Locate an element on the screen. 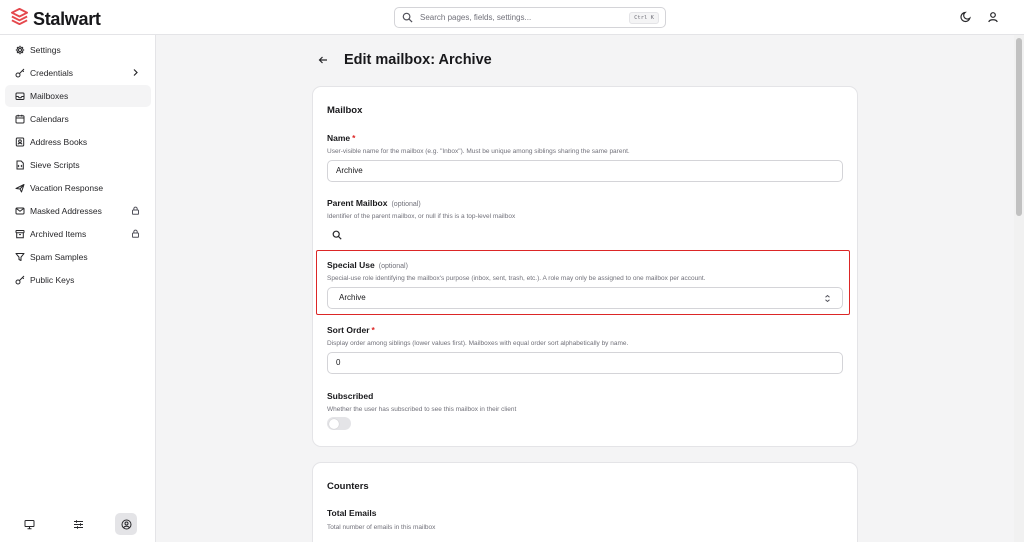 The height and width of the screenshot is (542, 1024). back-arrow-icon is located at coordinates (323, 60).